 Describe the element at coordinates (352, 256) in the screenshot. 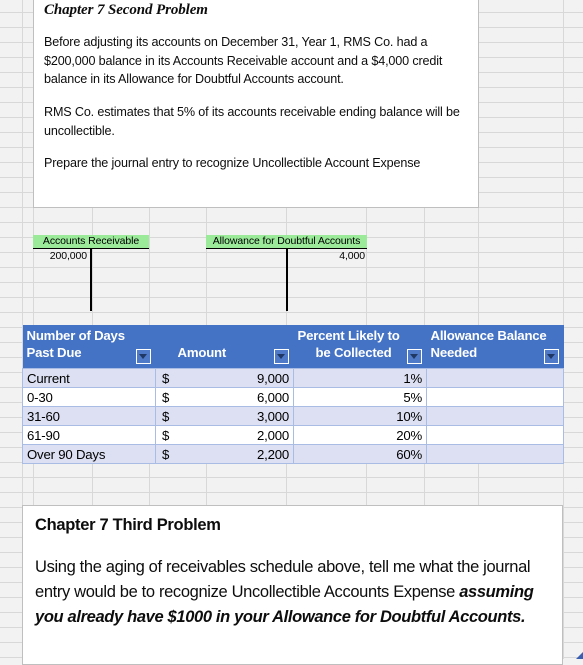

I see `t-account-credit-value: 4,000` at that location.